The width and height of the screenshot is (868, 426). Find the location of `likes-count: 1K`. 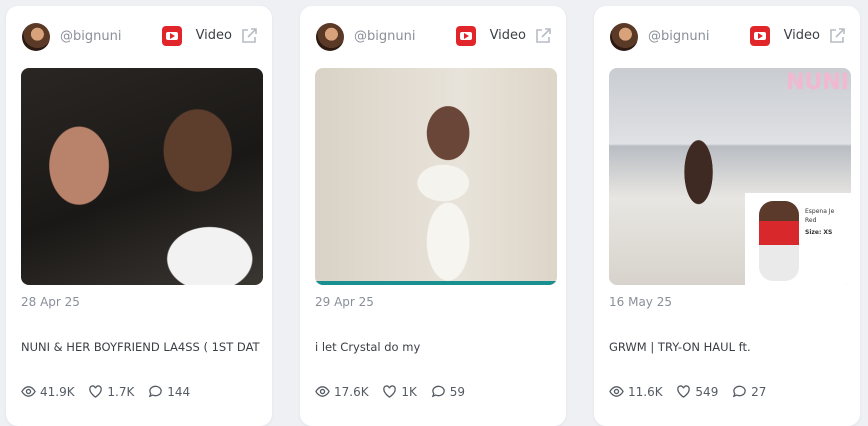

likes-count: 1K is located at coordinates (409, 391).